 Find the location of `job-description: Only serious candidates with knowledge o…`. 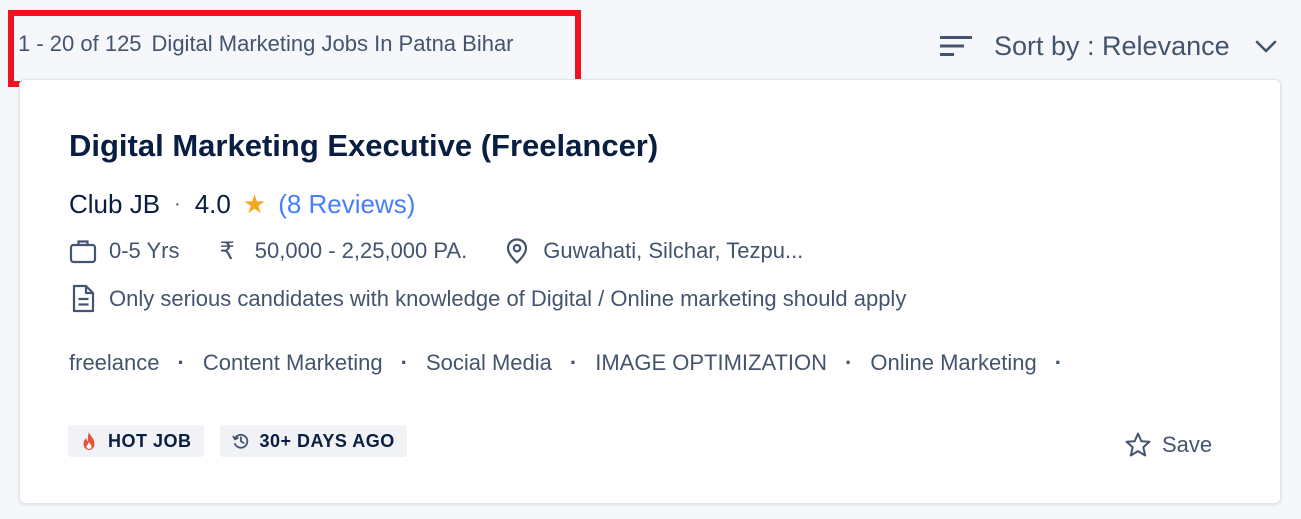

job-description: Only serious candidates with knowledge o… is located at coordinates (508, 298).